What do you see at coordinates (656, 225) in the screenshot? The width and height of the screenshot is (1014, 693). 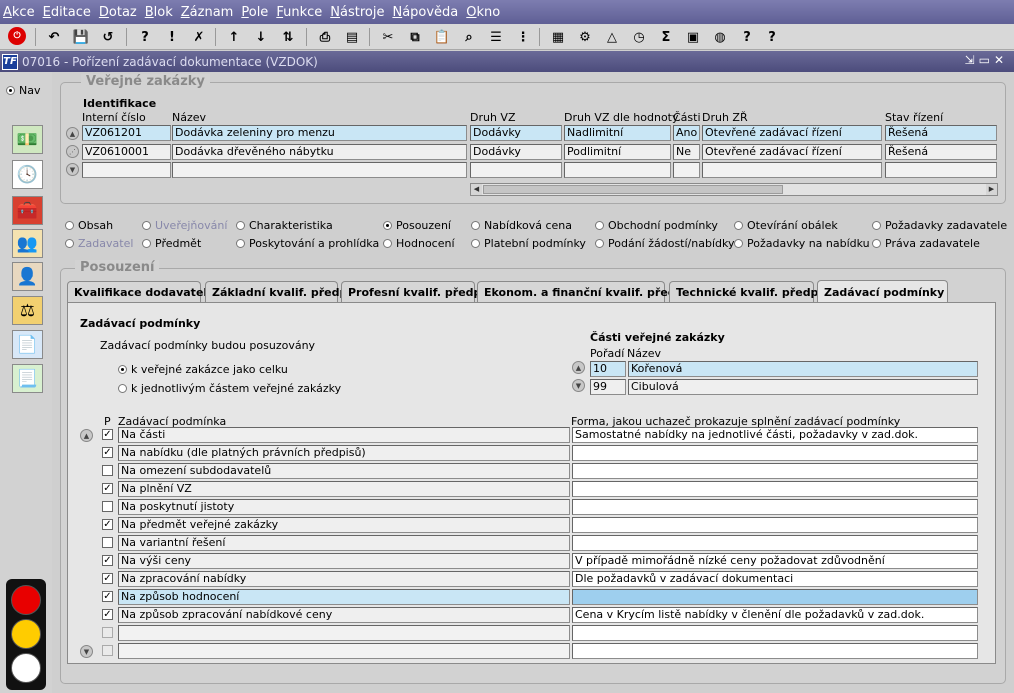 I see `section-option-5: Obchodní podmínky` at bounding box center [656, 225].